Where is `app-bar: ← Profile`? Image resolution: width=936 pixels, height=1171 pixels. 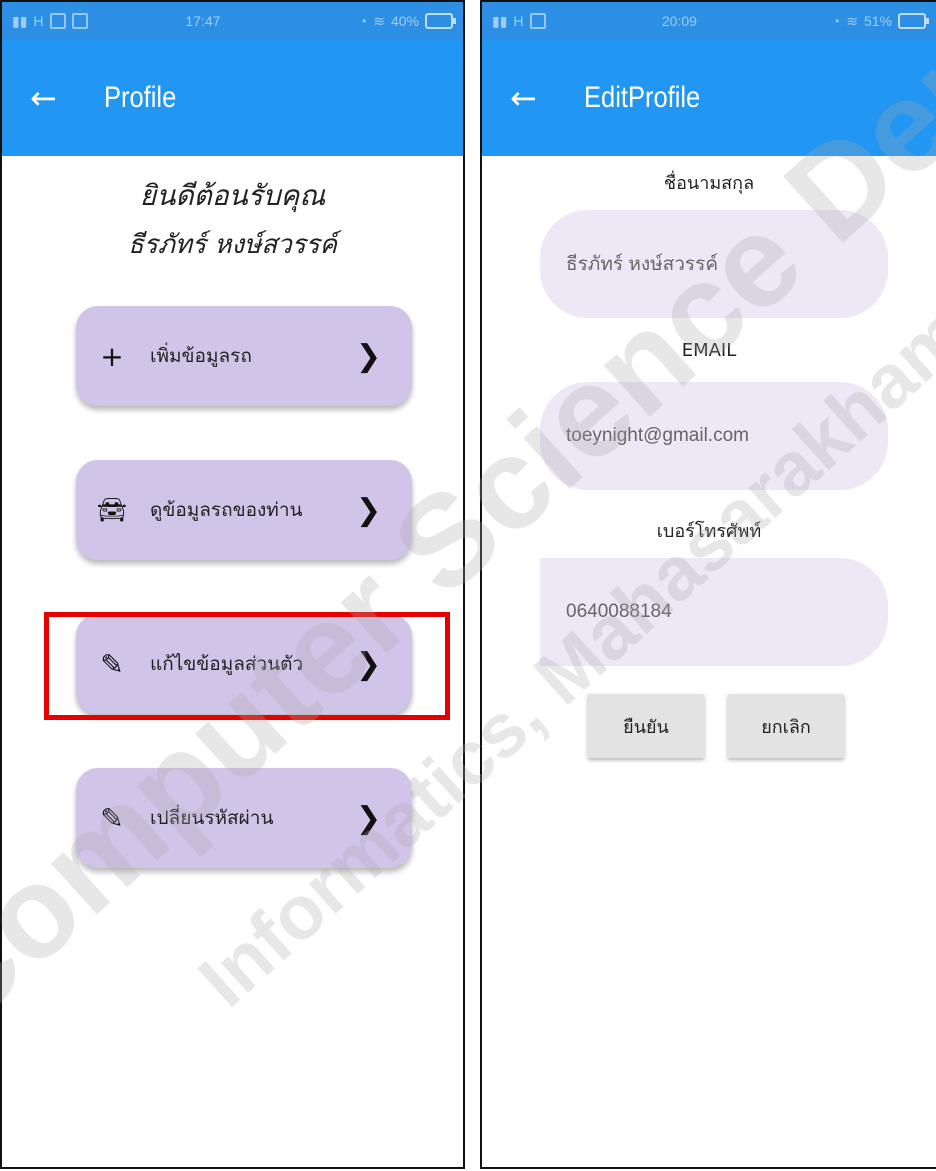
app-bar: ← Profile is located at coordinates (232, 98).